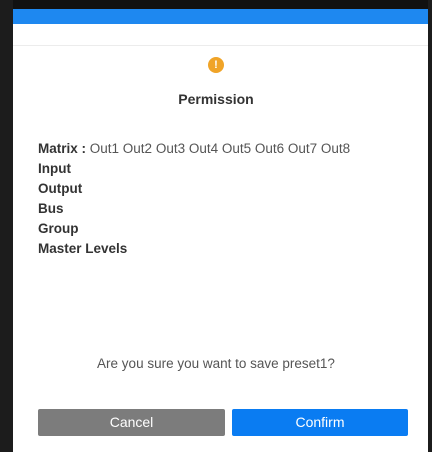 This screenshot has height=452, width=432. I want to click on window-left-edge, so click(6, 226).